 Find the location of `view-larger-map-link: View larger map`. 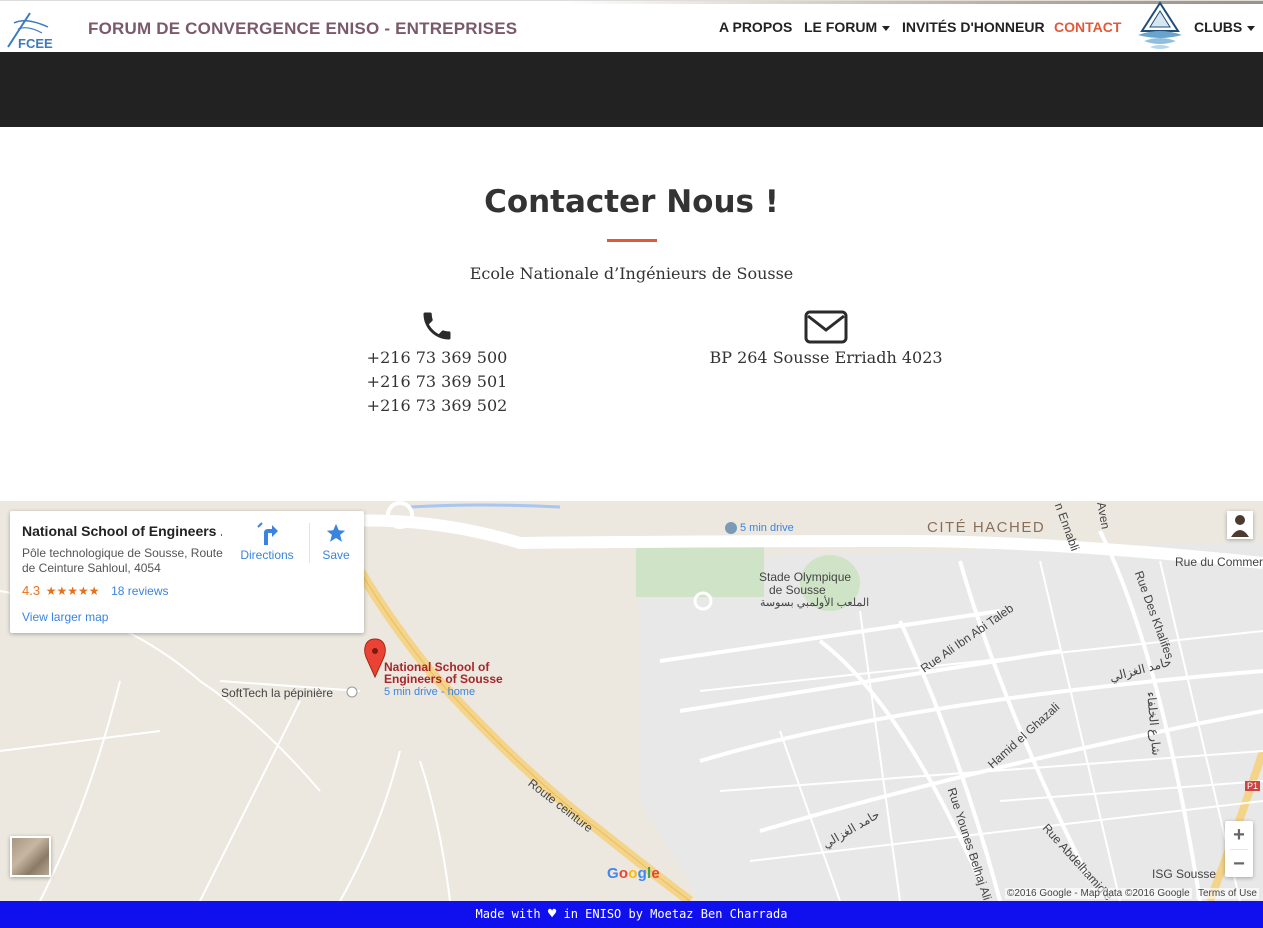

view-larger-map-link: View larger map is located at coordinates (65, 617).